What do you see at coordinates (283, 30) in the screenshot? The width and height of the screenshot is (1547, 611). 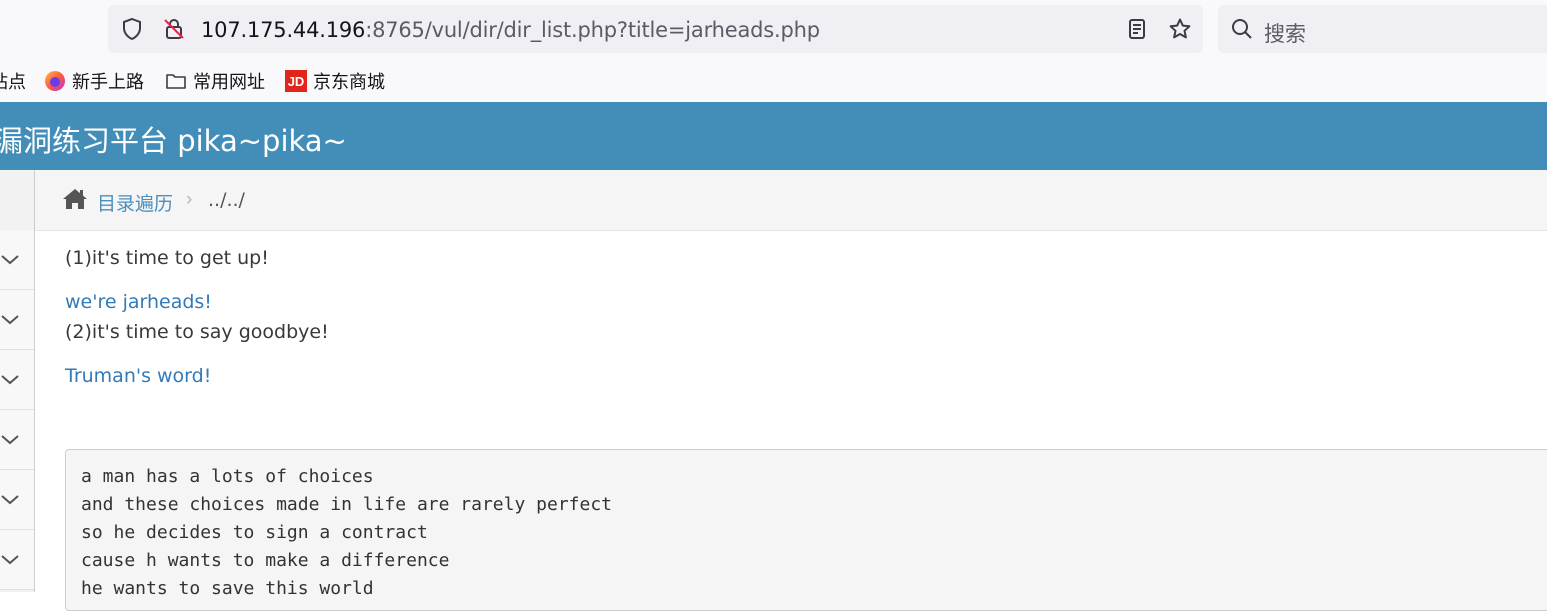 I see `url-host: 107.175.44.196` at bounding box center [283, 30].